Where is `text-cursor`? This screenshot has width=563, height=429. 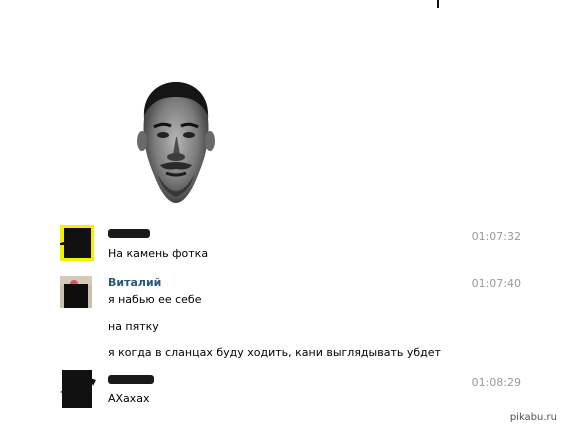 text-cursor is located at coordinates (438, 4).